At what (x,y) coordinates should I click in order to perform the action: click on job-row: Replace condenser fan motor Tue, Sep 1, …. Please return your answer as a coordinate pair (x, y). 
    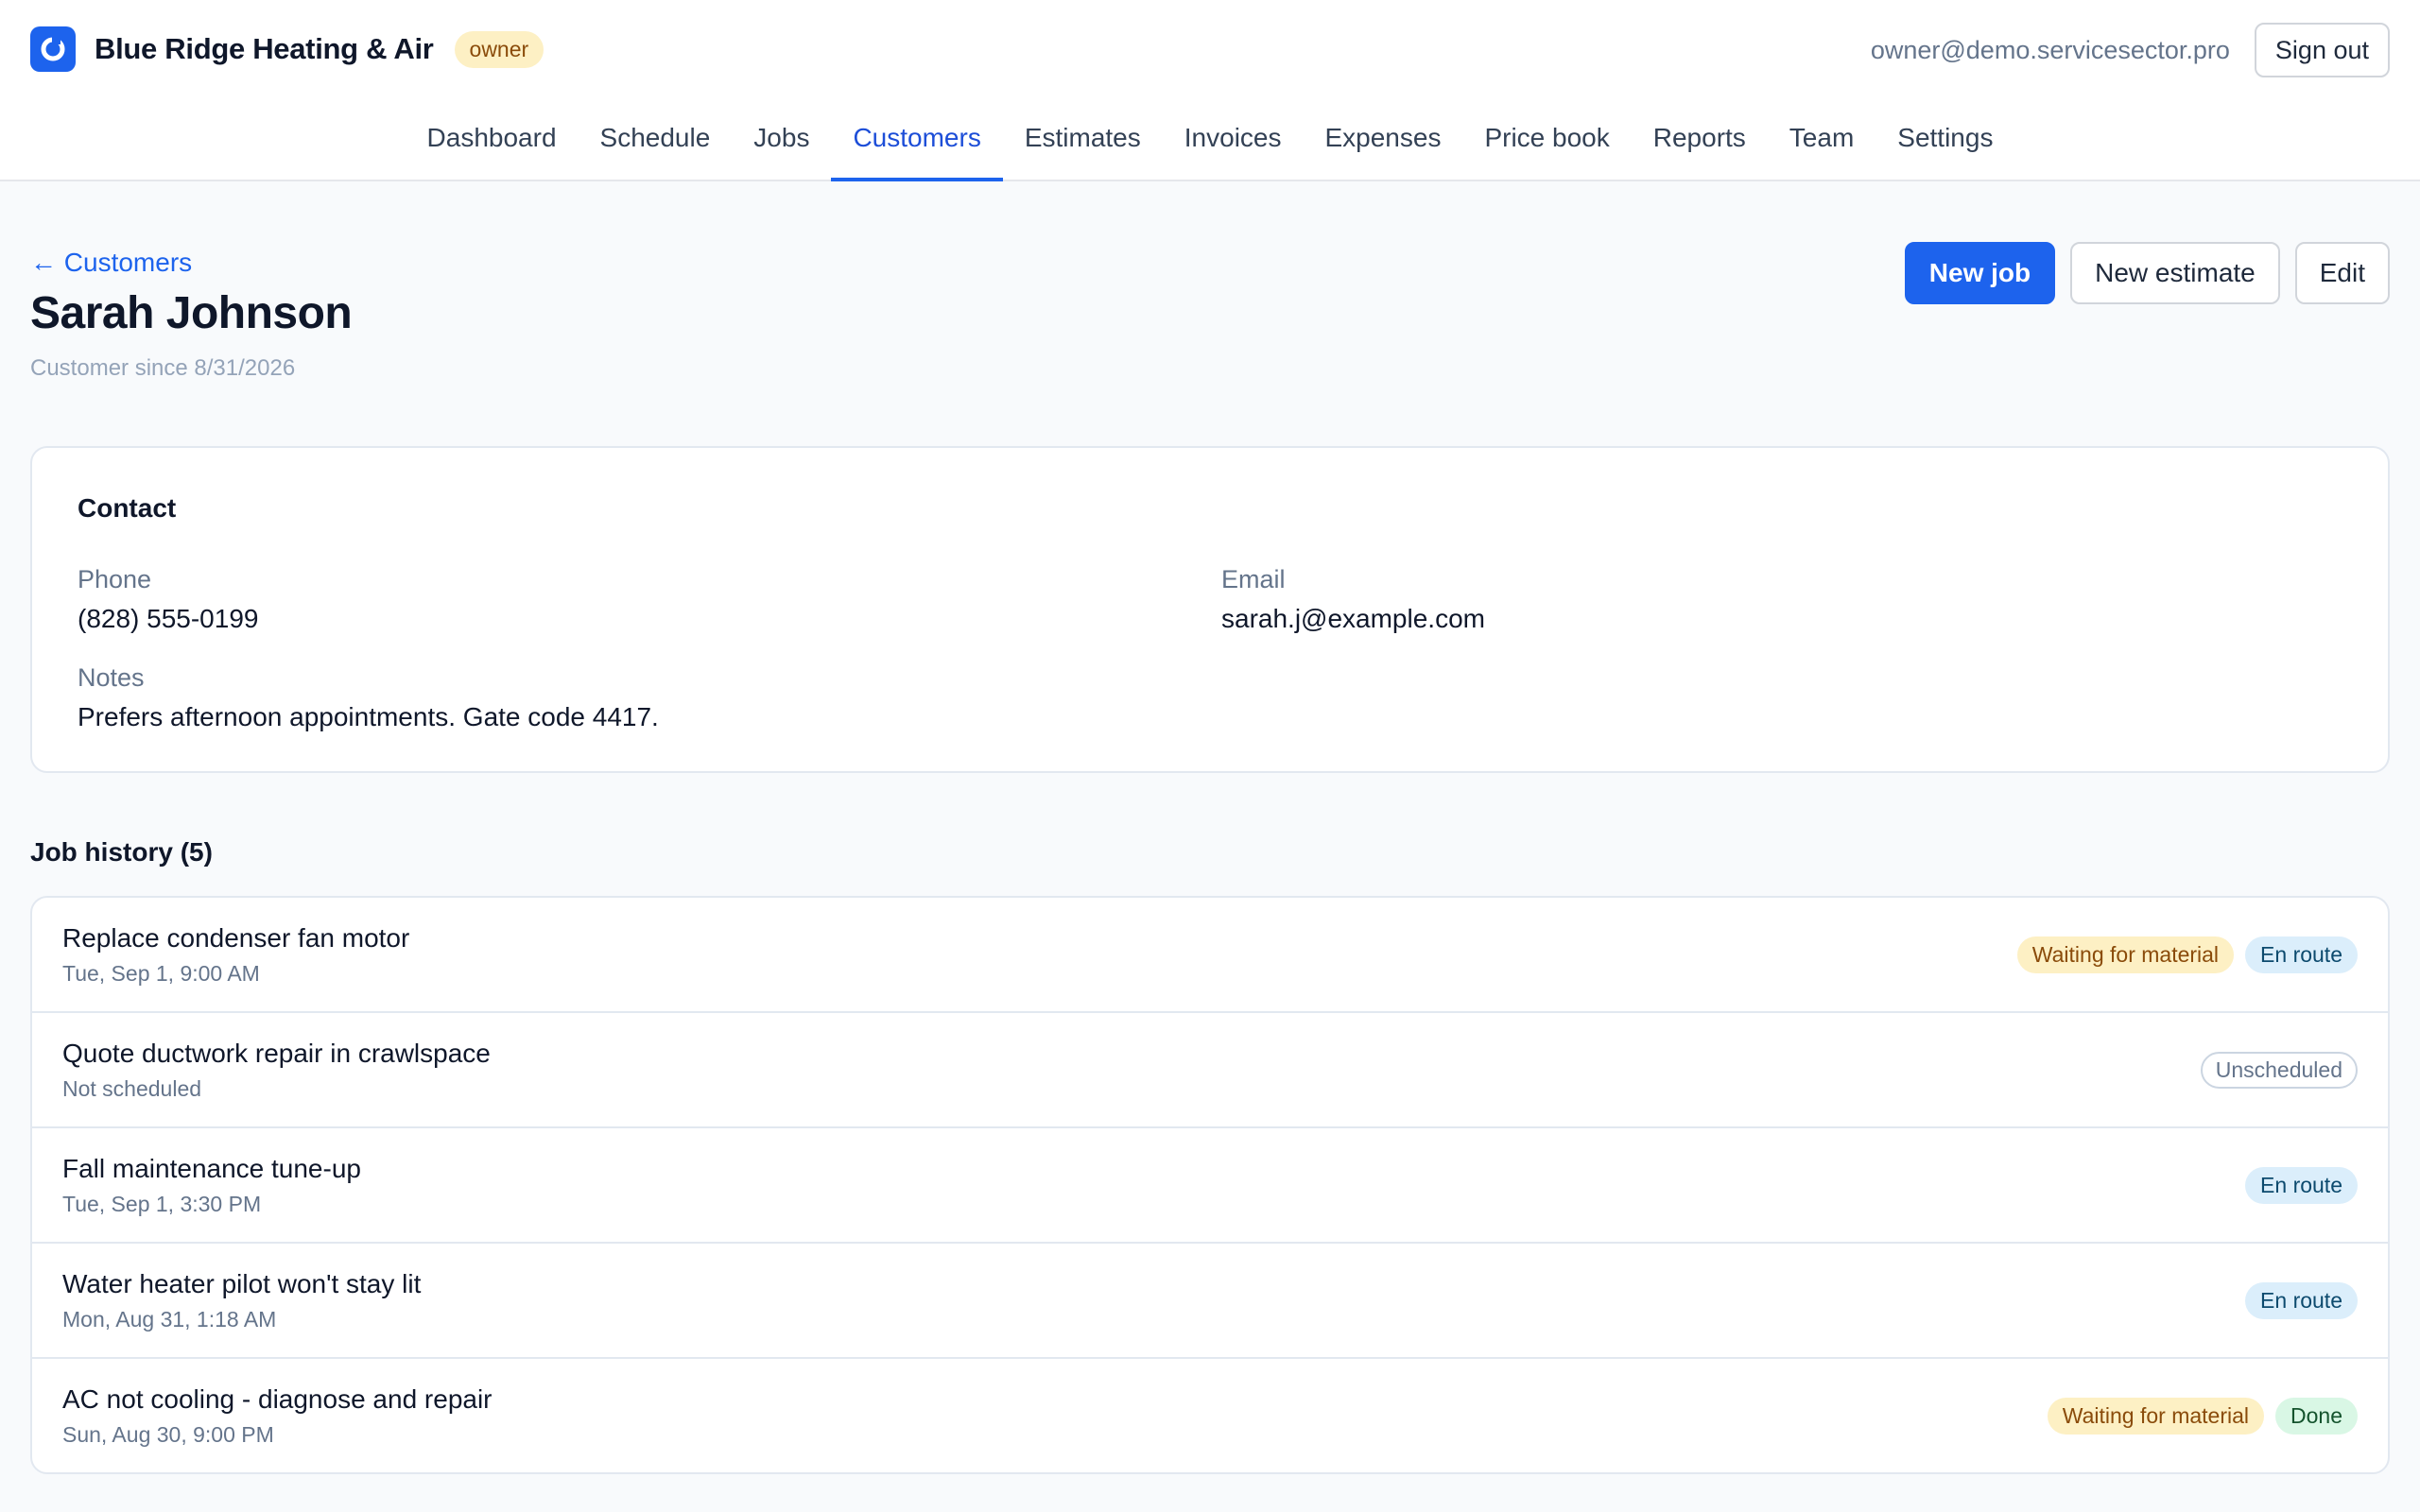
    Looking at the image, I should click on (1210, 955).